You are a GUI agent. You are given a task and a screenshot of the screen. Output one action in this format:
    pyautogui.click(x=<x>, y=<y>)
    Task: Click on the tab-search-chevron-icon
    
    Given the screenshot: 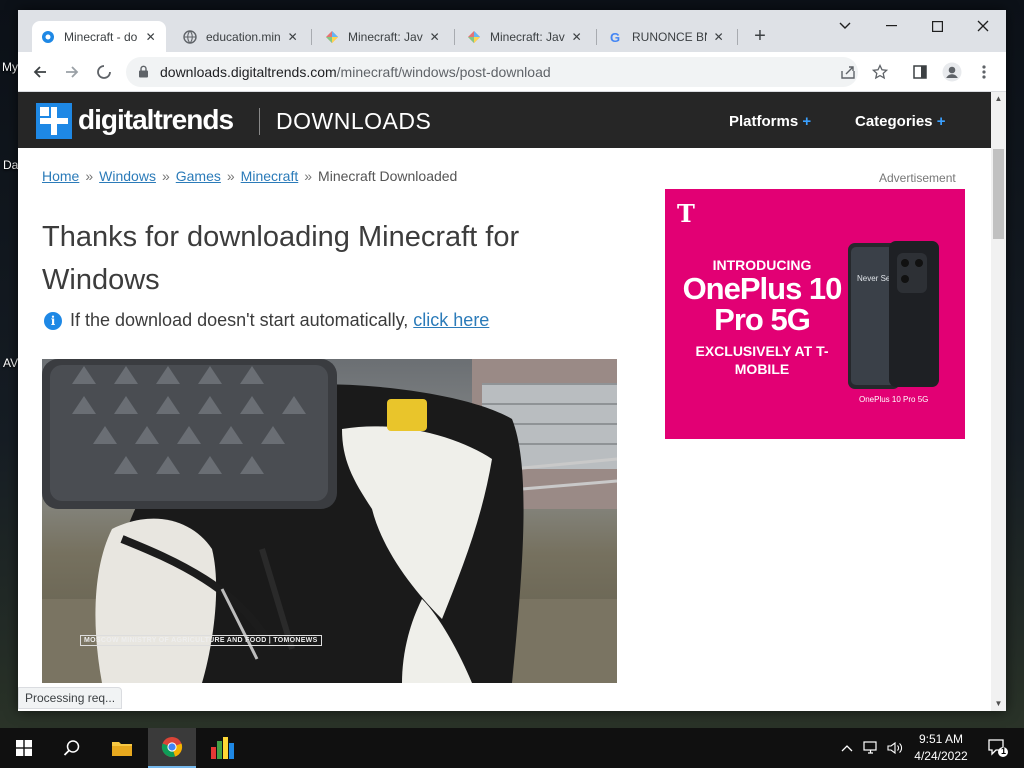 What is the action you would take?
    pyautogui.click(x=845, y=26)
    